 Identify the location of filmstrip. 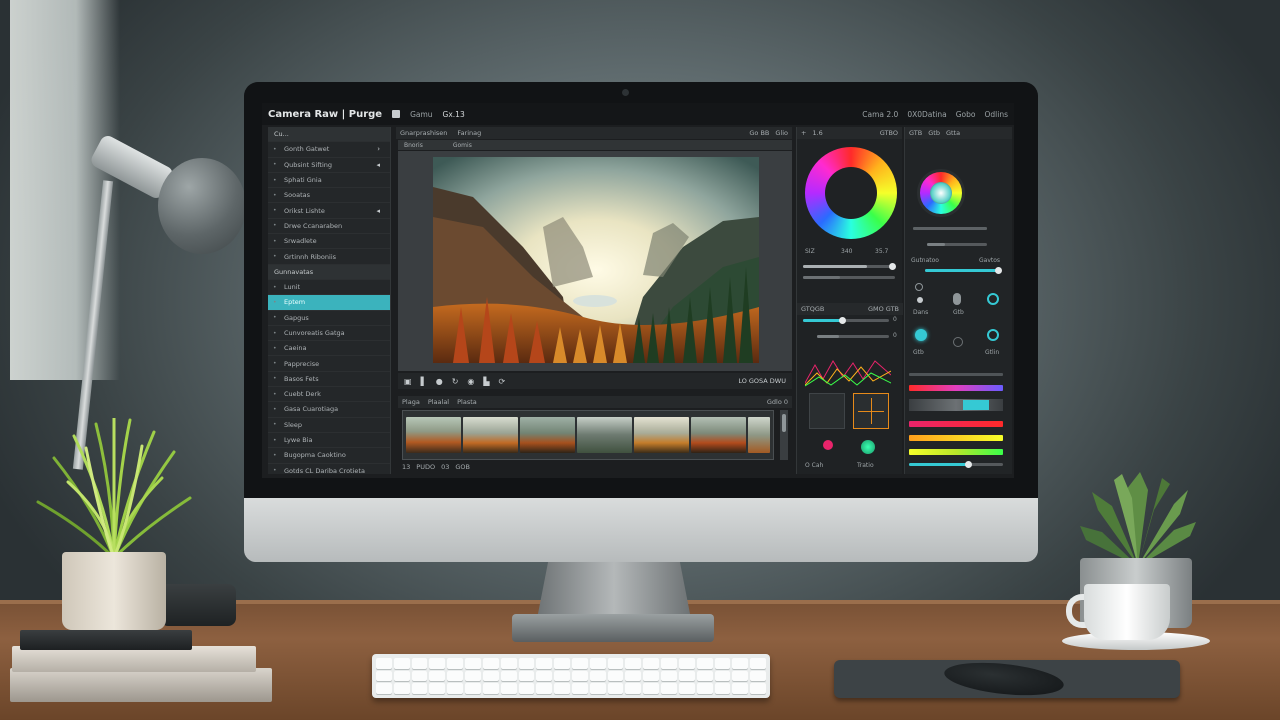
(588, 435).